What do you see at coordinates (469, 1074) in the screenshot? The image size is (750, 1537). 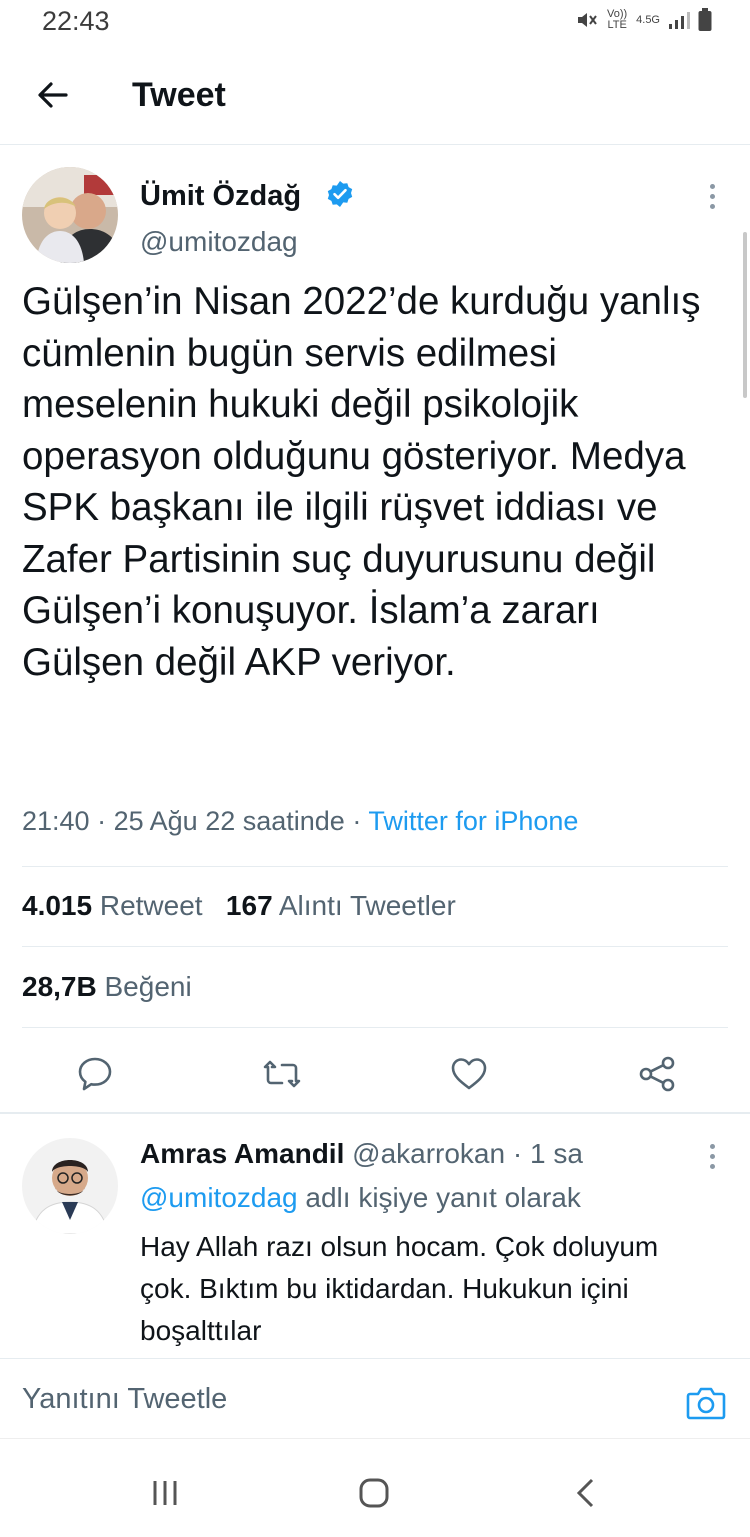 I see `like-heart-icon` at bounding box center [469, 1074].